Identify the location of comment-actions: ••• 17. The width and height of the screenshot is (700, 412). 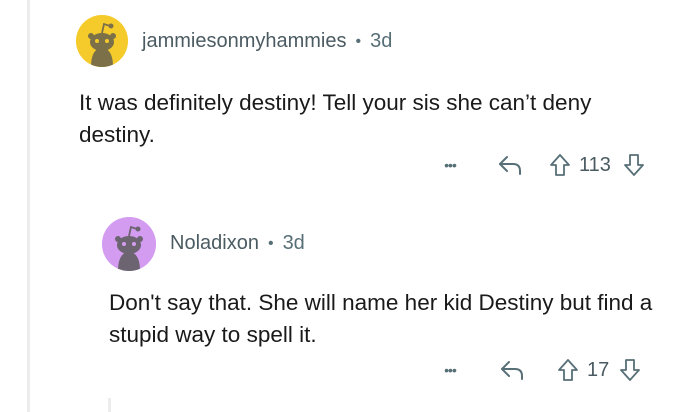
(537, 370).